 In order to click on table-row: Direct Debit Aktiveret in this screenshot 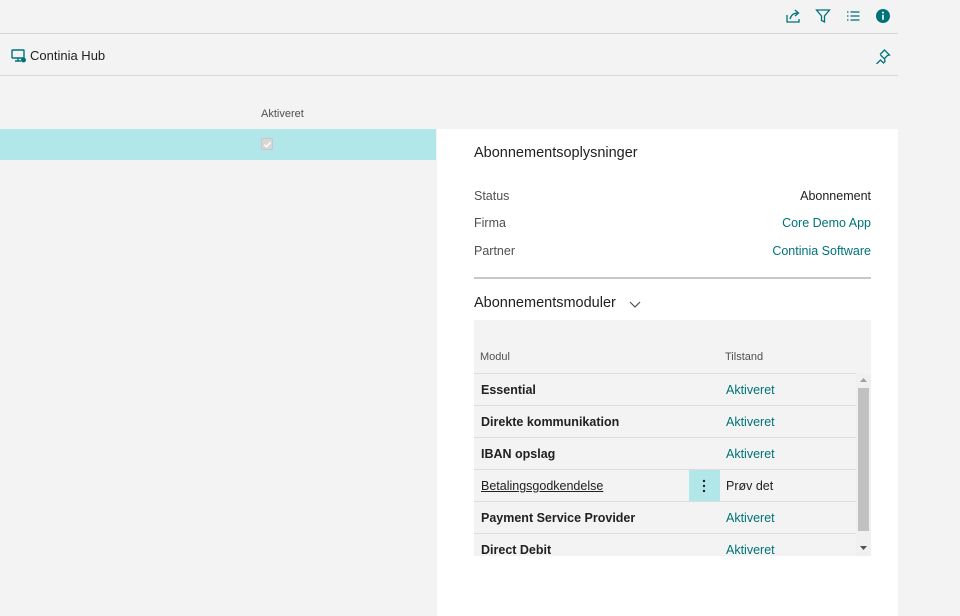, I will do `click(665, 544)`.